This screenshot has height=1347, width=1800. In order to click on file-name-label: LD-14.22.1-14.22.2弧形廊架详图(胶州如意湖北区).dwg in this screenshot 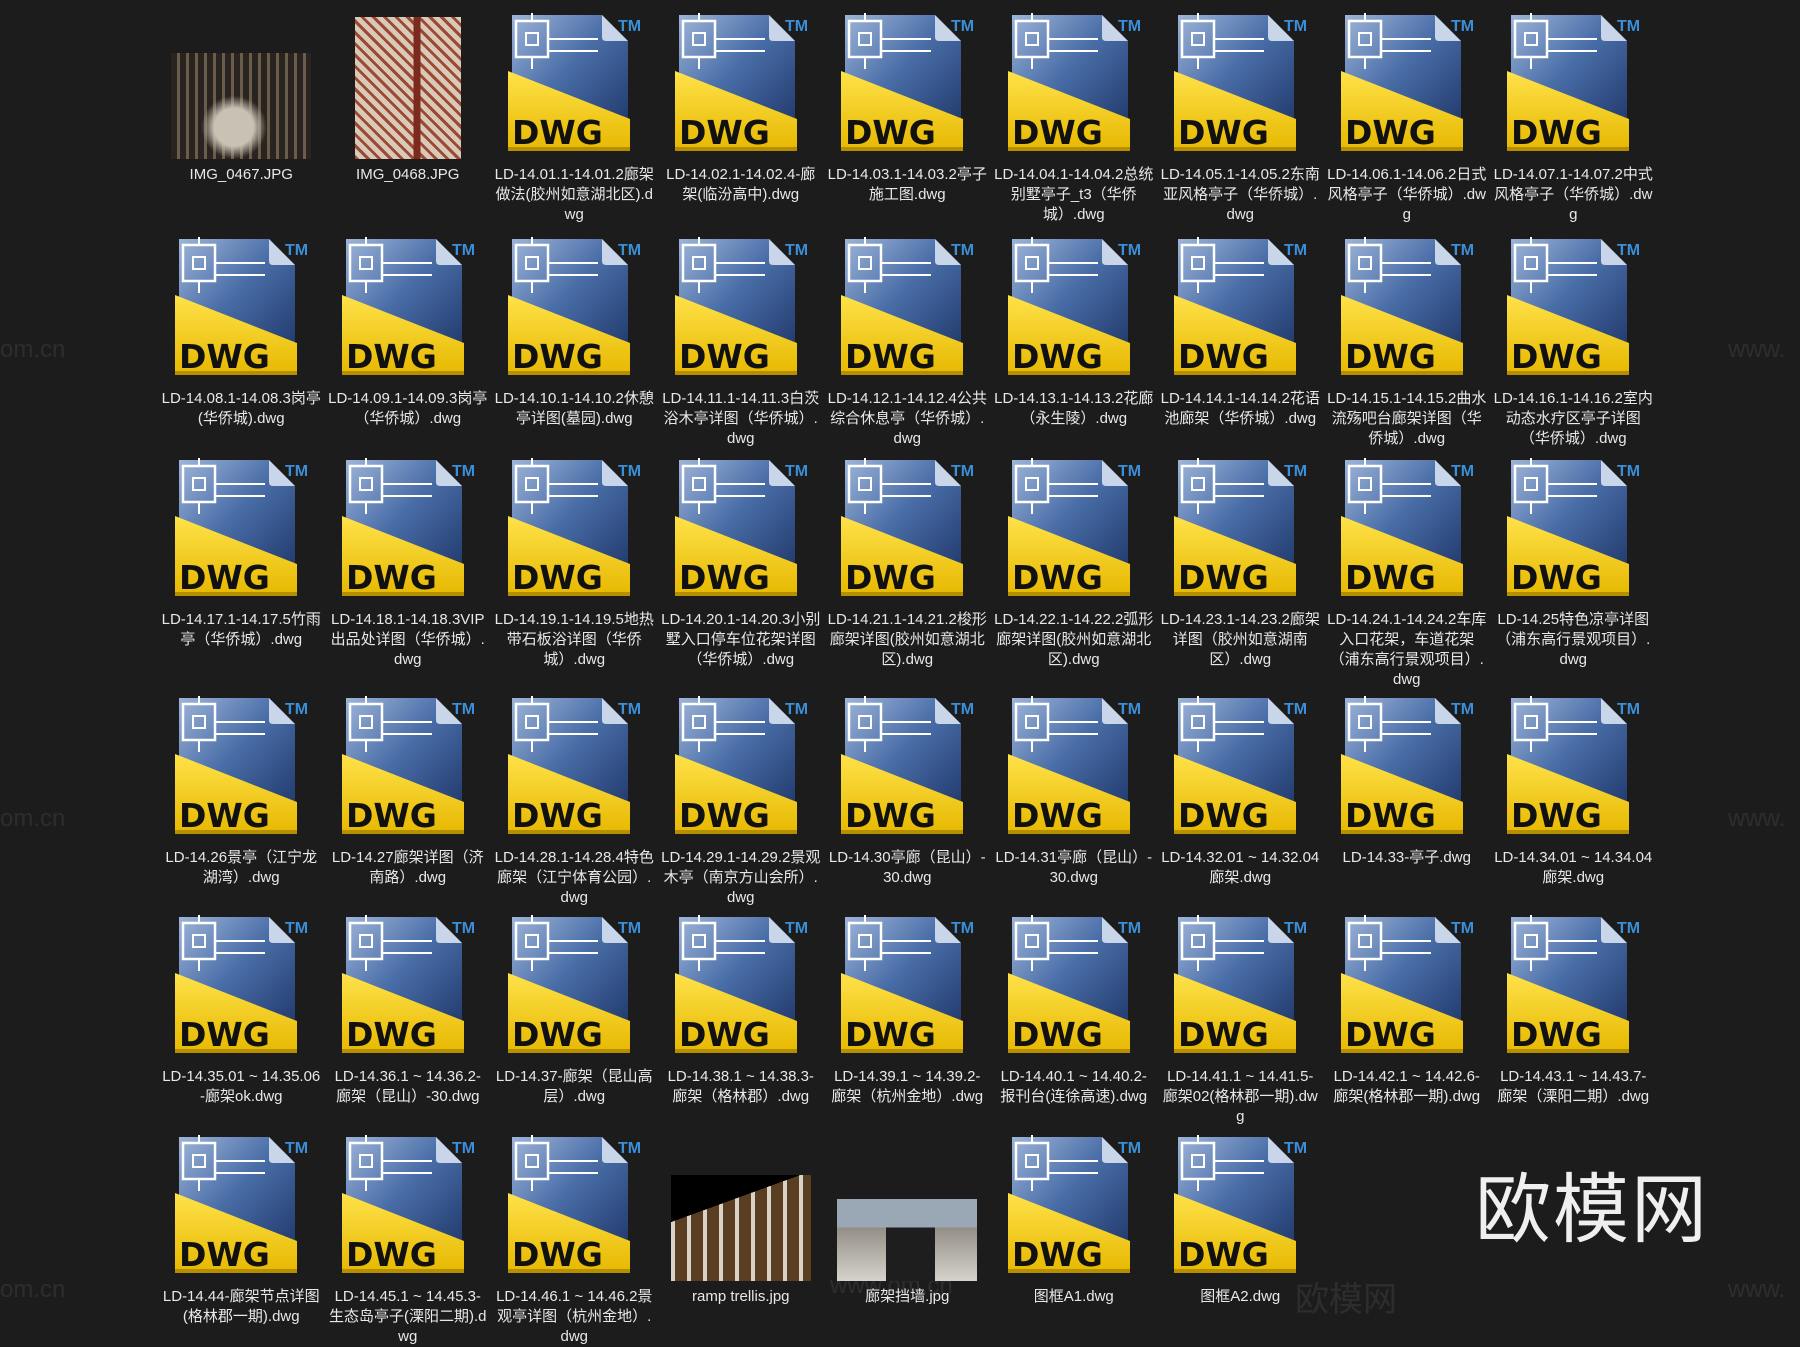, I will do `click(1074, 640)`.